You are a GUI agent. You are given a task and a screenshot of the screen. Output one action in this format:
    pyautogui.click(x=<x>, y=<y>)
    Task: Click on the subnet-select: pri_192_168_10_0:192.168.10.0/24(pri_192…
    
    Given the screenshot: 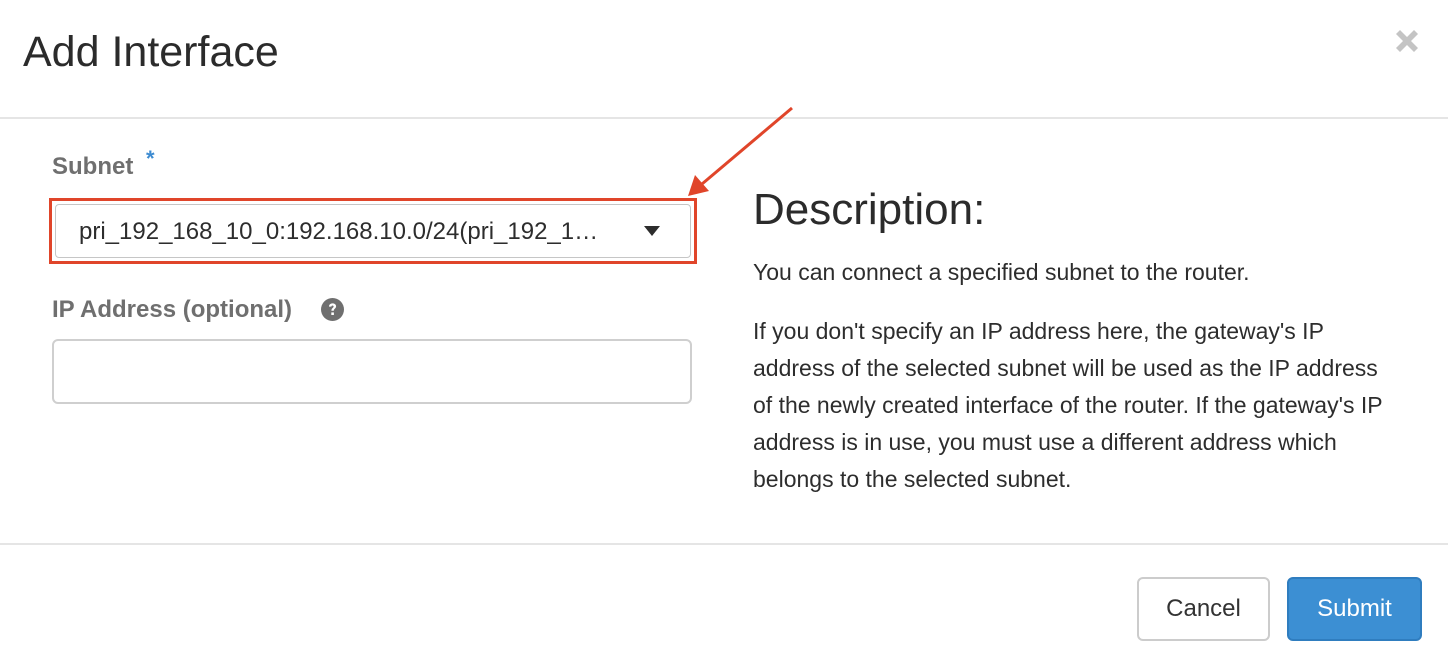 What is the action you would take?
    pyautogui.click(x=373, y=231)
    